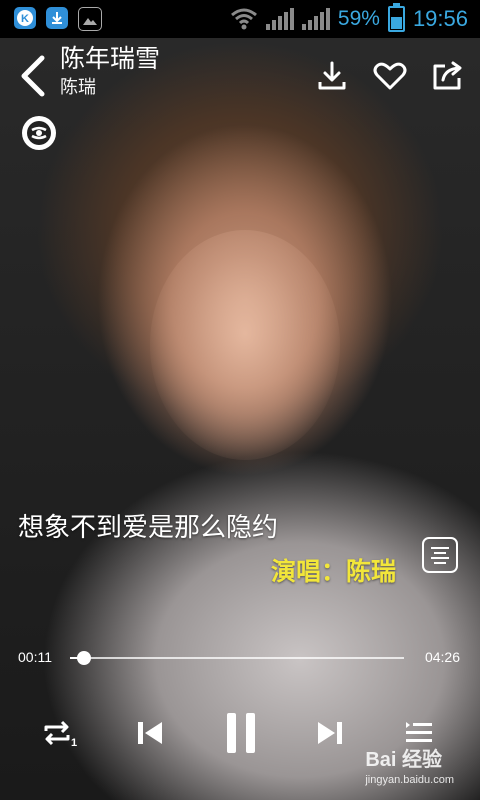 The image size is (480, 800). I want to click on pause-button, so click(241, 733).